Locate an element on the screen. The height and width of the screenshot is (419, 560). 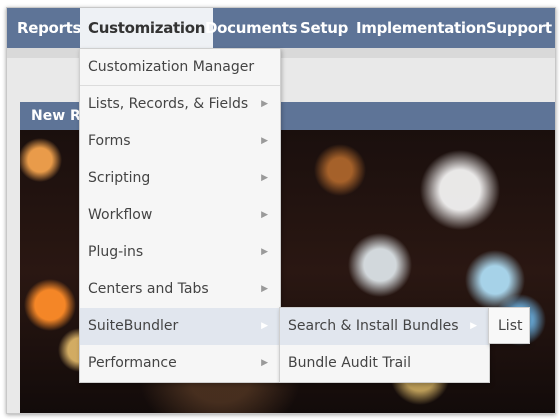
menu-item-performance: Performance ▶ is located at coordinates (180, 363).